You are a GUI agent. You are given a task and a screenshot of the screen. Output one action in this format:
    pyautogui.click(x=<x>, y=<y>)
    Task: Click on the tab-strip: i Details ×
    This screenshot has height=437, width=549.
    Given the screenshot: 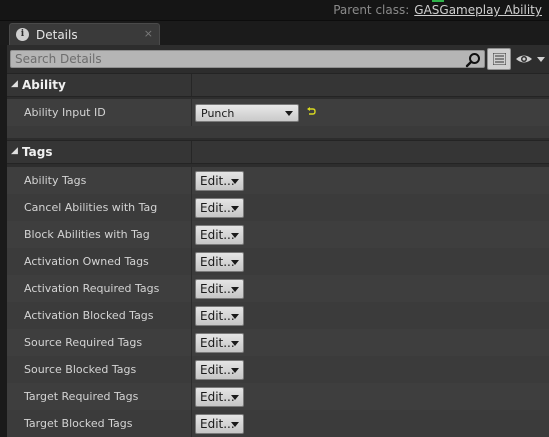 What is the action you would take?
    pyautogui.click(x=274, y=33)
    